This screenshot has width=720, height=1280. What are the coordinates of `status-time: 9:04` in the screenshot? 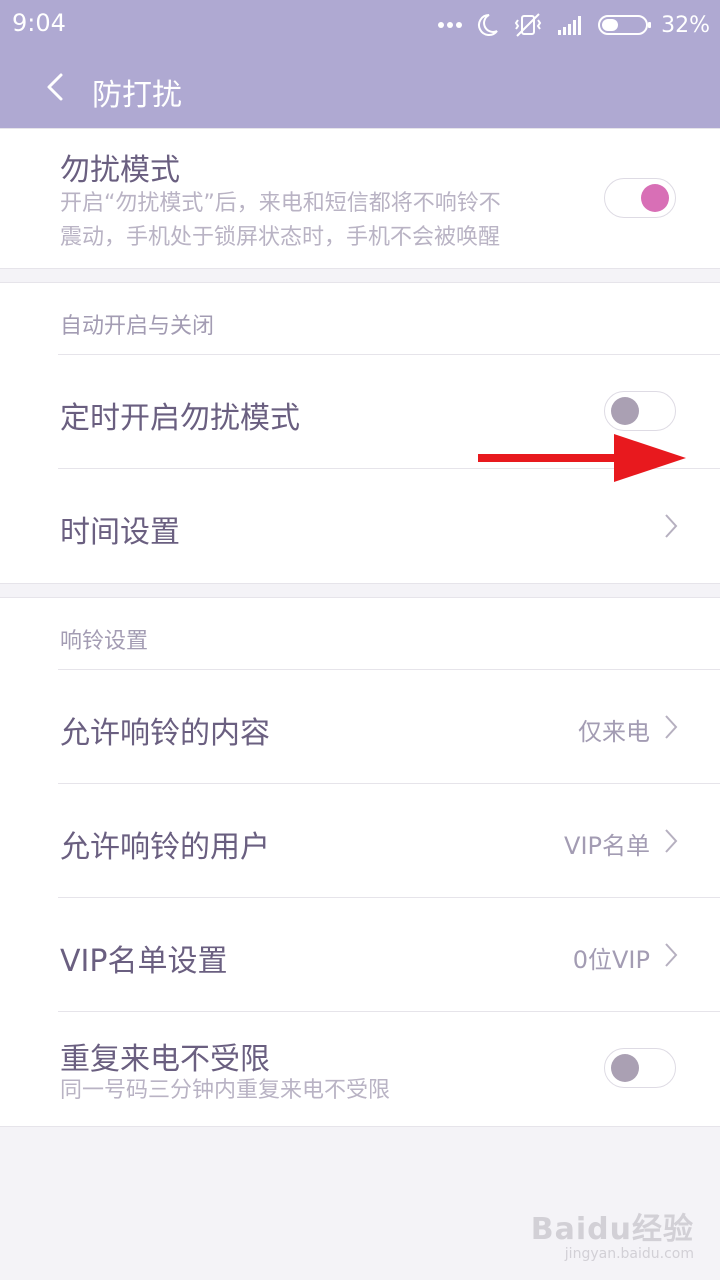 It's located at (39, 23).